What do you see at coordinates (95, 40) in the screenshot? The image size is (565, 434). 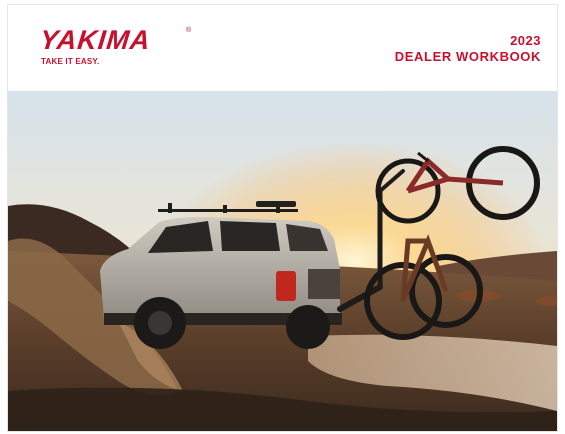 I see `brand-logo: YAKIMA` at bounding box center [95, 40].